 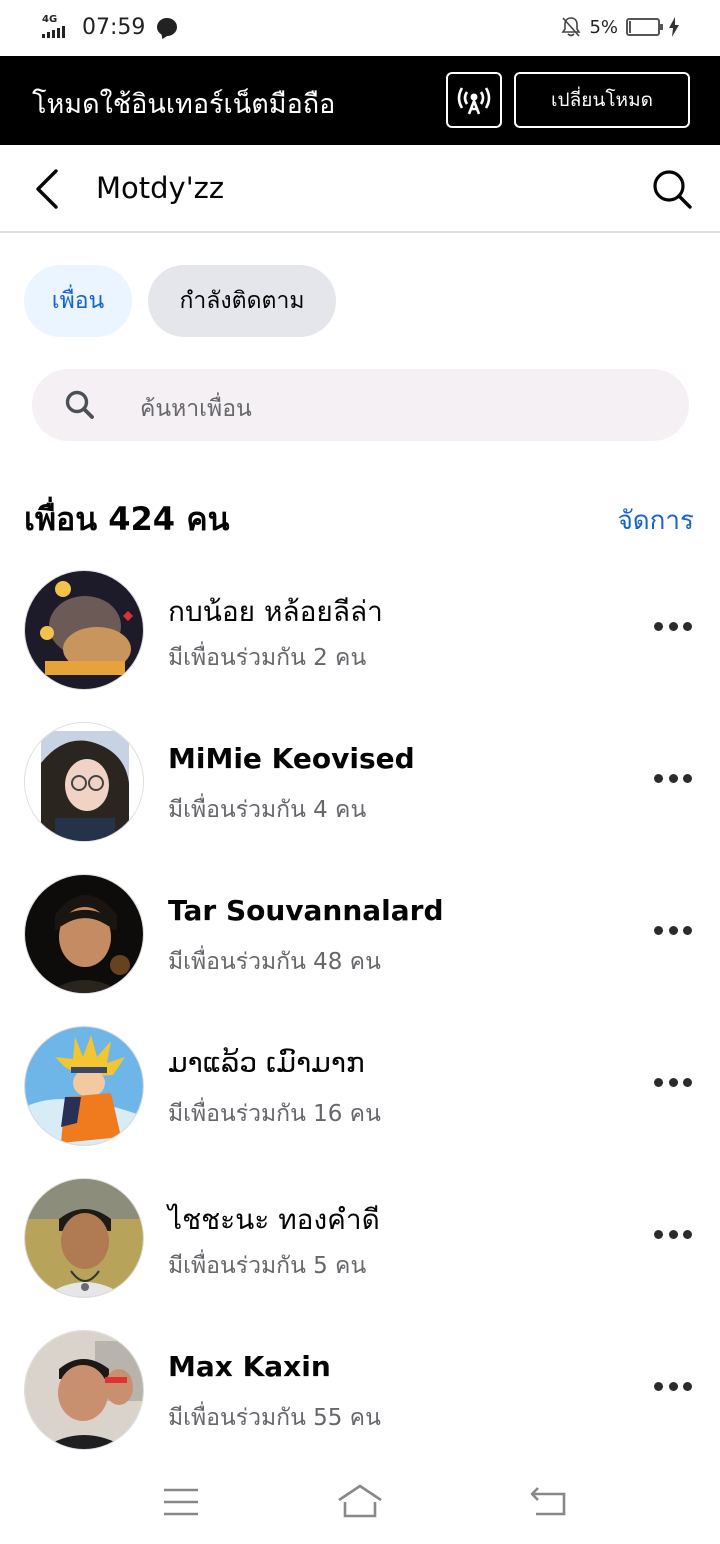 What do you see at coordinates (360, 189) in the screenshot?
I see `page-header: Motdy'zz` at bounding box center [360, 189].